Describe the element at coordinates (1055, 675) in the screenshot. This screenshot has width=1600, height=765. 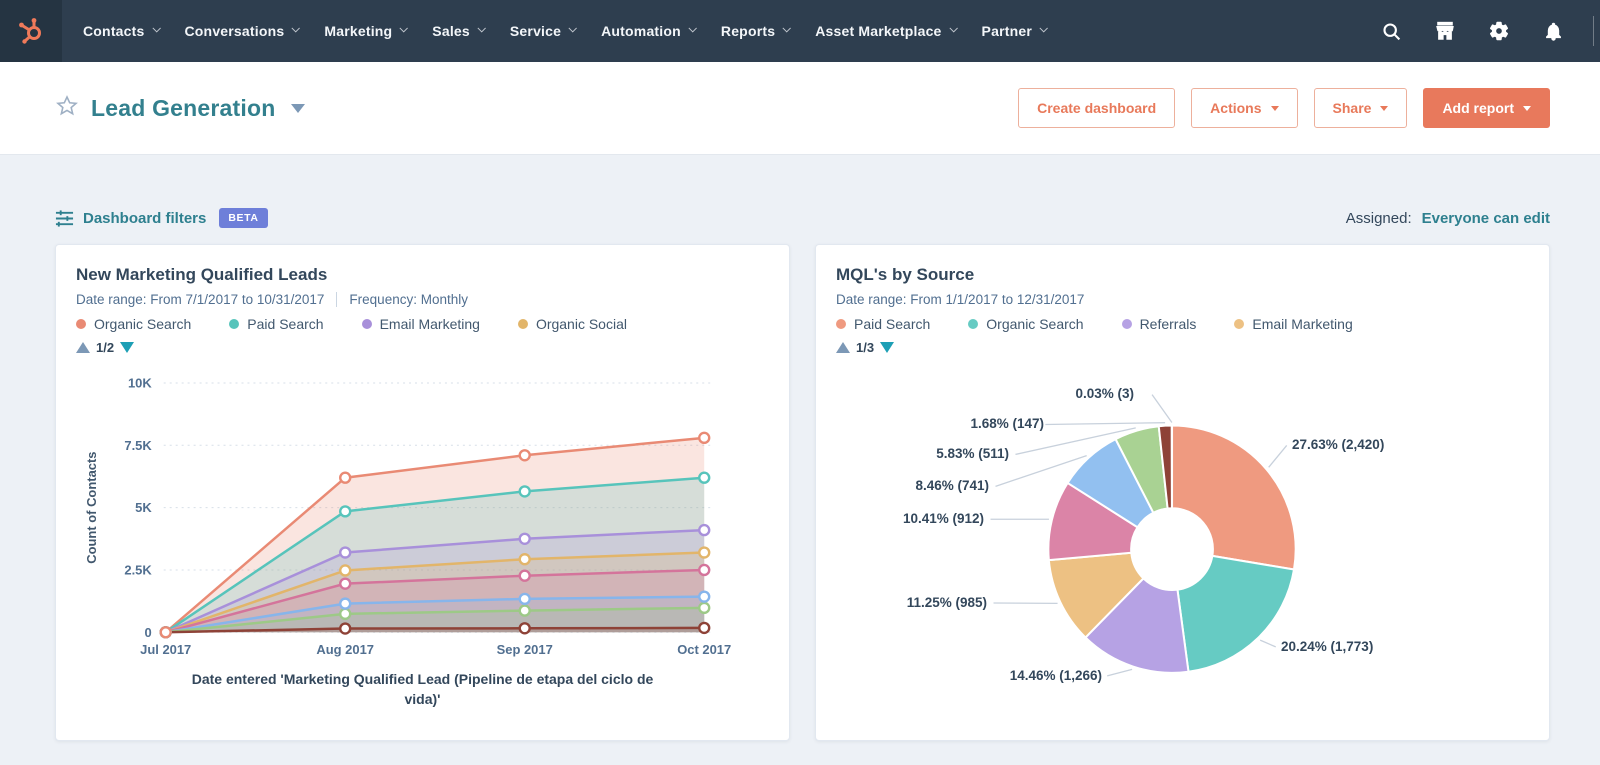
I see `slice-label: 14.46% (1,266)` at that location.